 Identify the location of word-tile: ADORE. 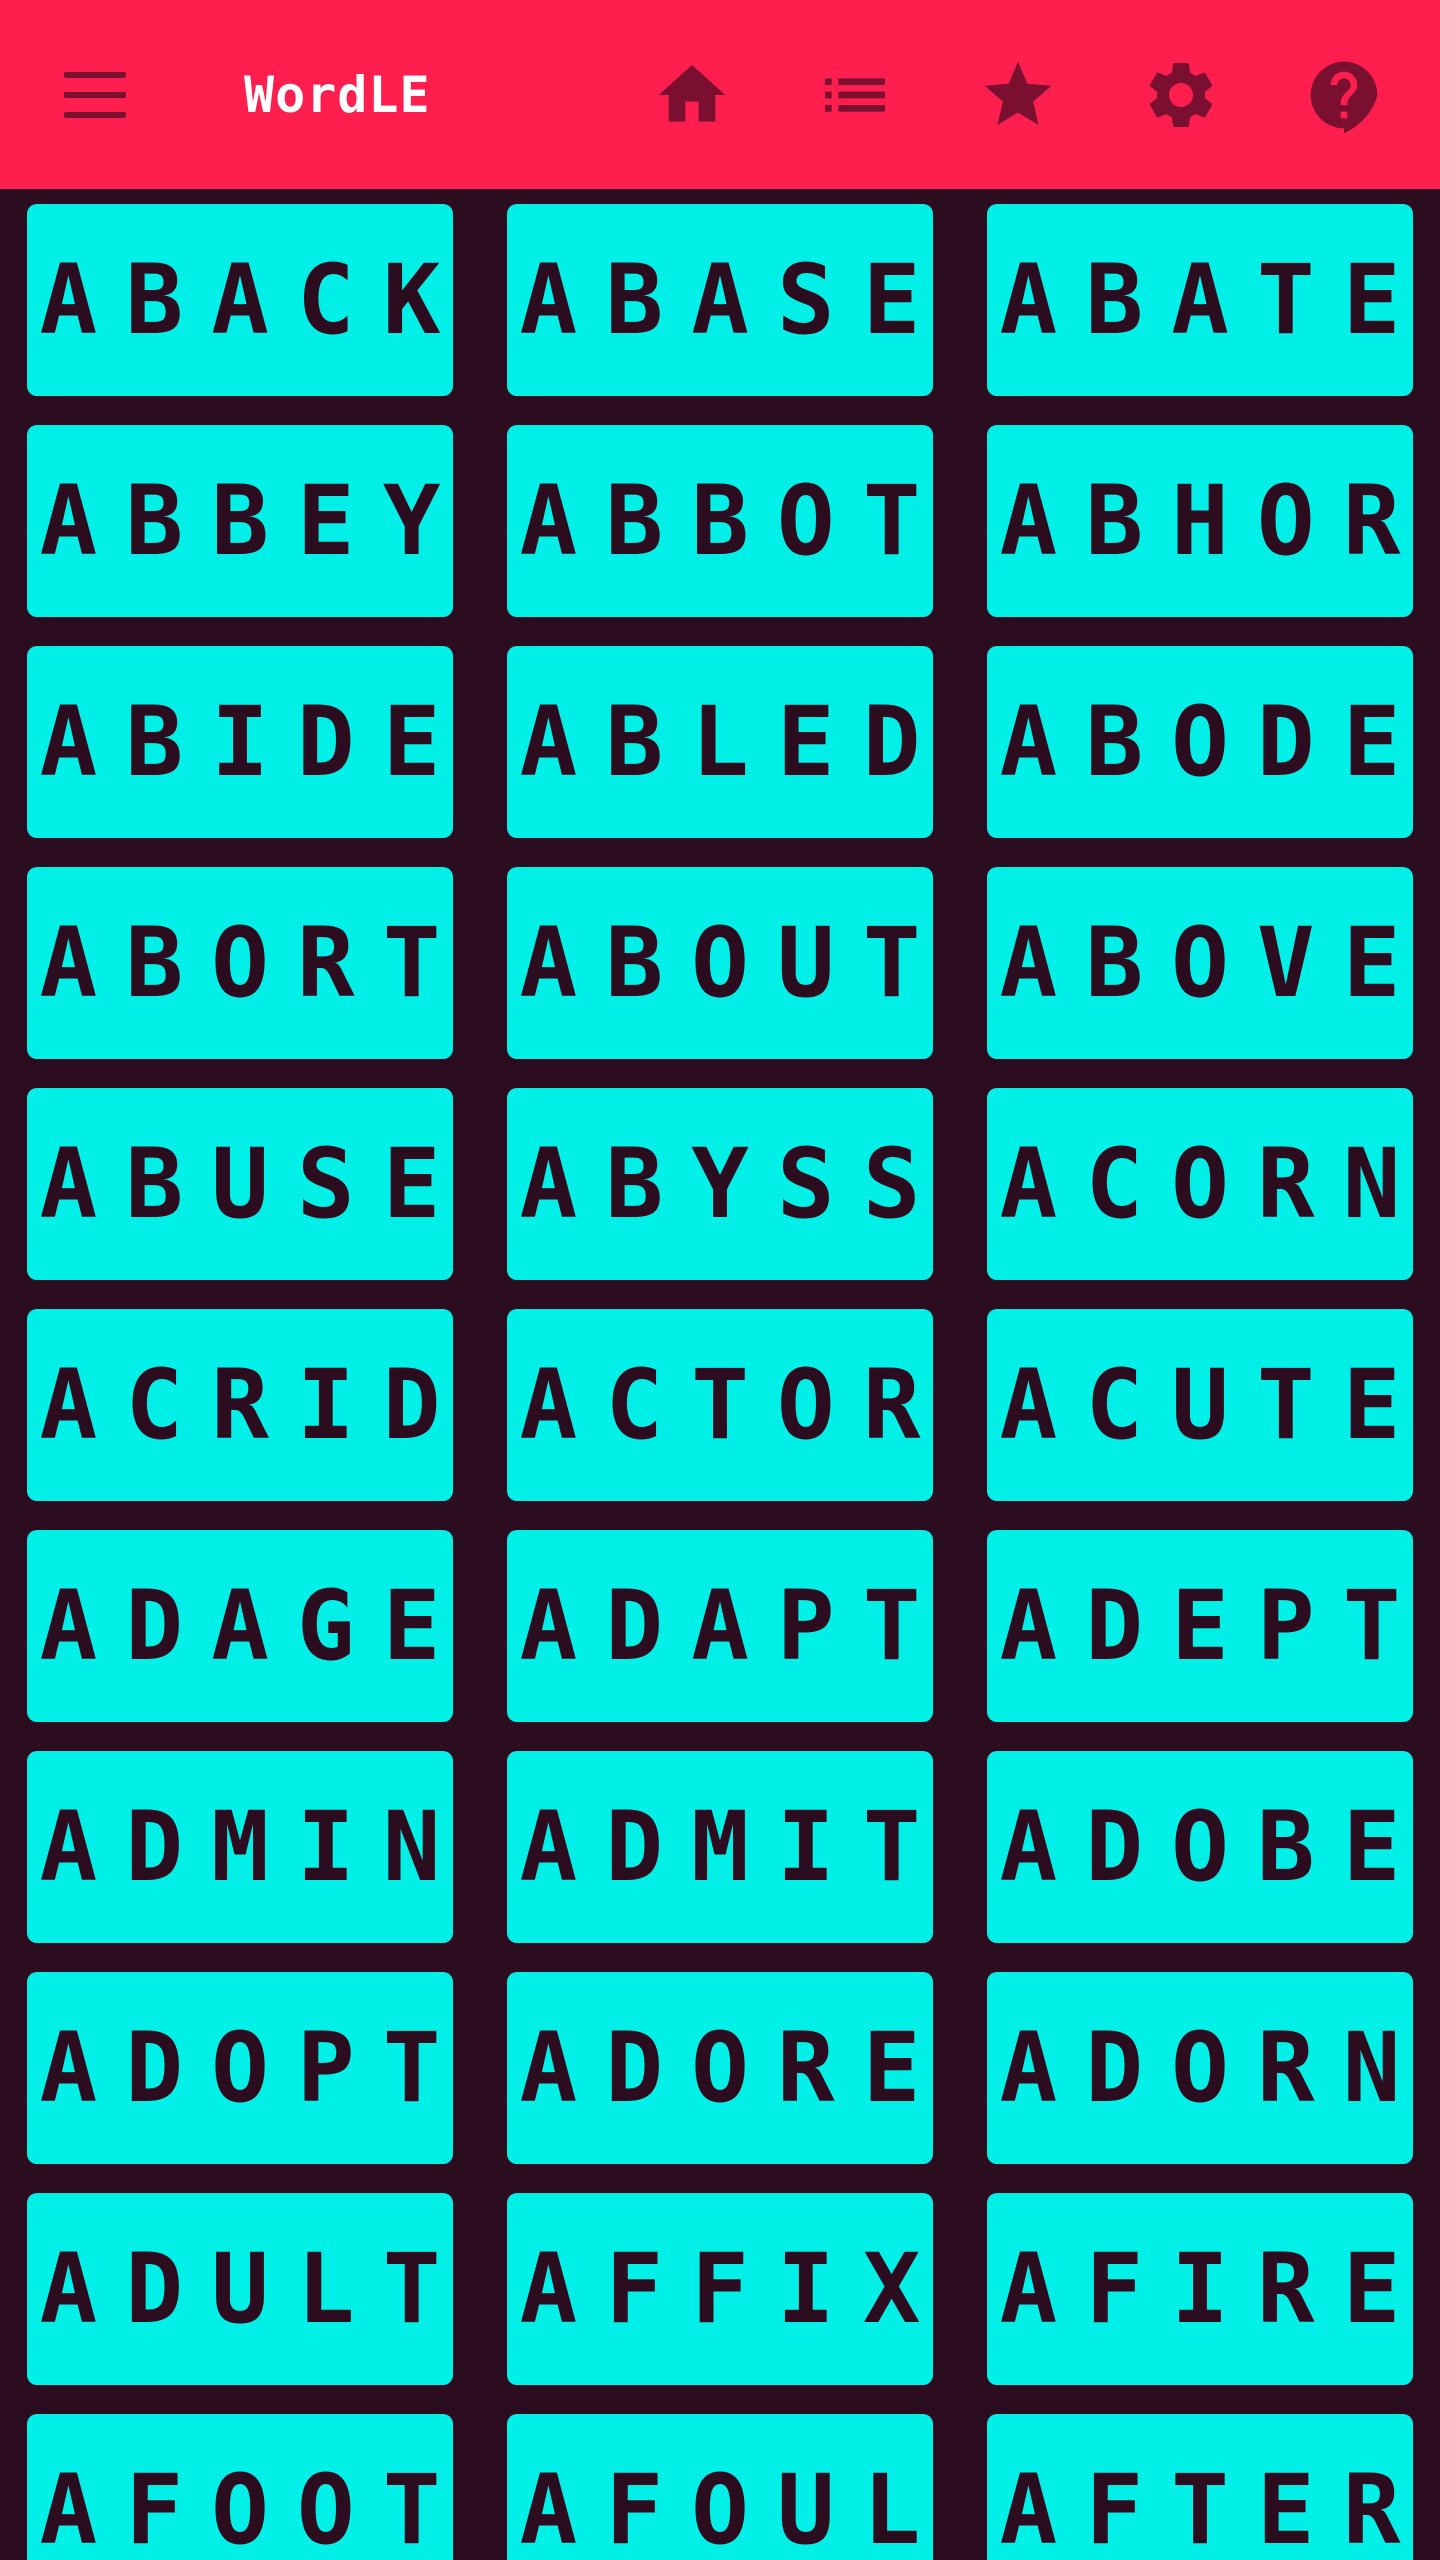
(720, 2068).